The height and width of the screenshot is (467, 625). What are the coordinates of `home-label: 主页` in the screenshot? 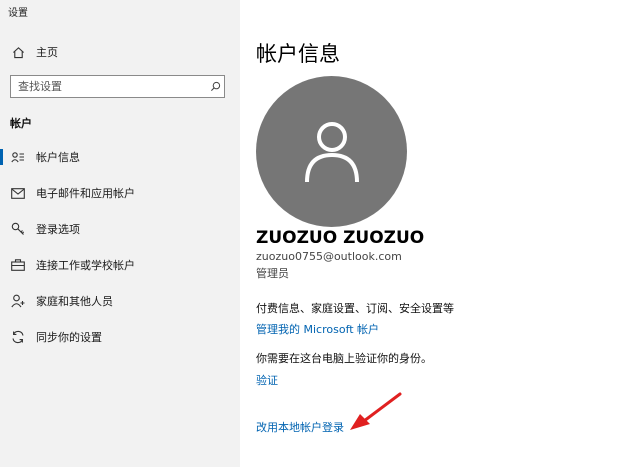 It's located at (47, 52).